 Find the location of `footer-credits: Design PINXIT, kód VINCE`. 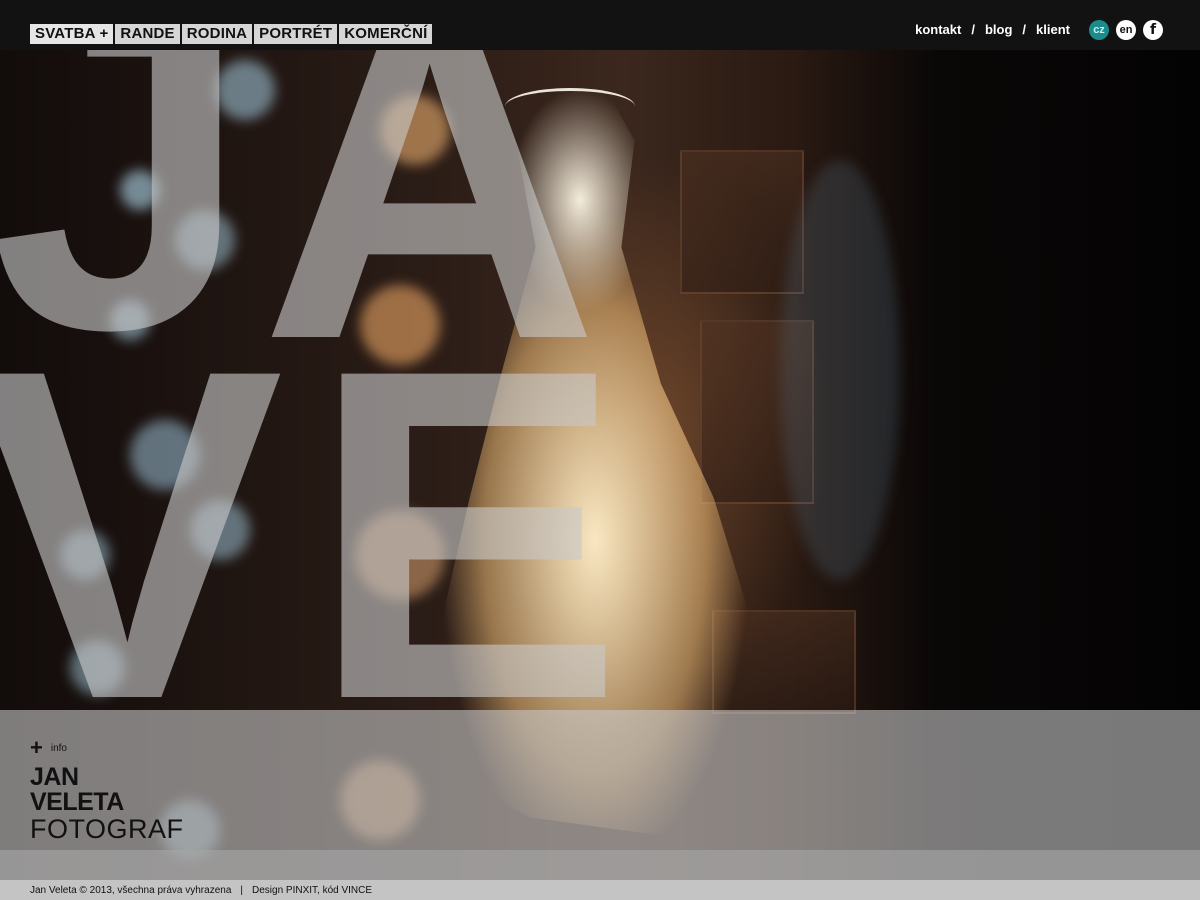

footer-credits: Design PINXIT, kód VINCE is located at coordinates (312, 890).